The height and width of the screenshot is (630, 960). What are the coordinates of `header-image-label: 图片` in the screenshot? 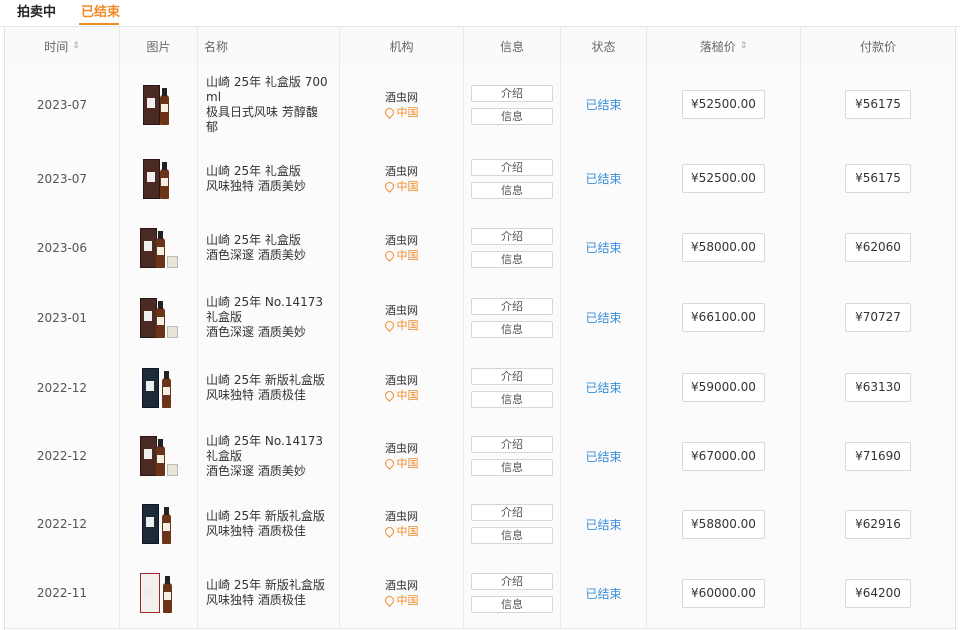 It's located at (158, 46).